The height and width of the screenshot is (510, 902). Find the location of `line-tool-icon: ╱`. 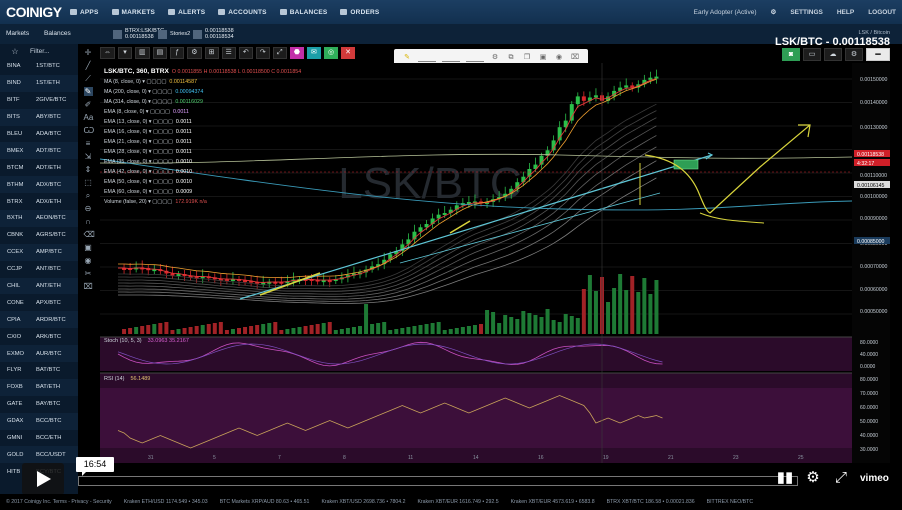

line-tool-icon: ╱ is located at coordinates (88, 65).